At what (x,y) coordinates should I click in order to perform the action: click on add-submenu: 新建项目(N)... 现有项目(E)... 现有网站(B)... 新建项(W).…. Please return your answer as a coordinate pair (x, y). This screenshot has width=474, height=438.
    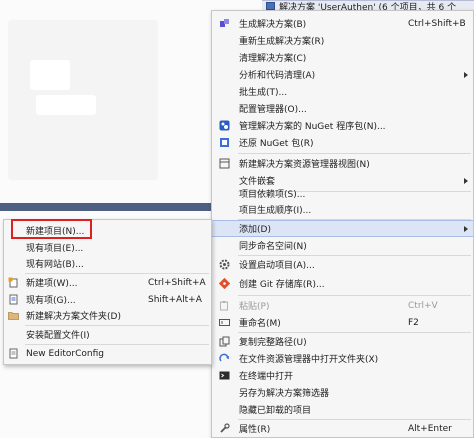
    Looking at the image, I should click on (107, 292).